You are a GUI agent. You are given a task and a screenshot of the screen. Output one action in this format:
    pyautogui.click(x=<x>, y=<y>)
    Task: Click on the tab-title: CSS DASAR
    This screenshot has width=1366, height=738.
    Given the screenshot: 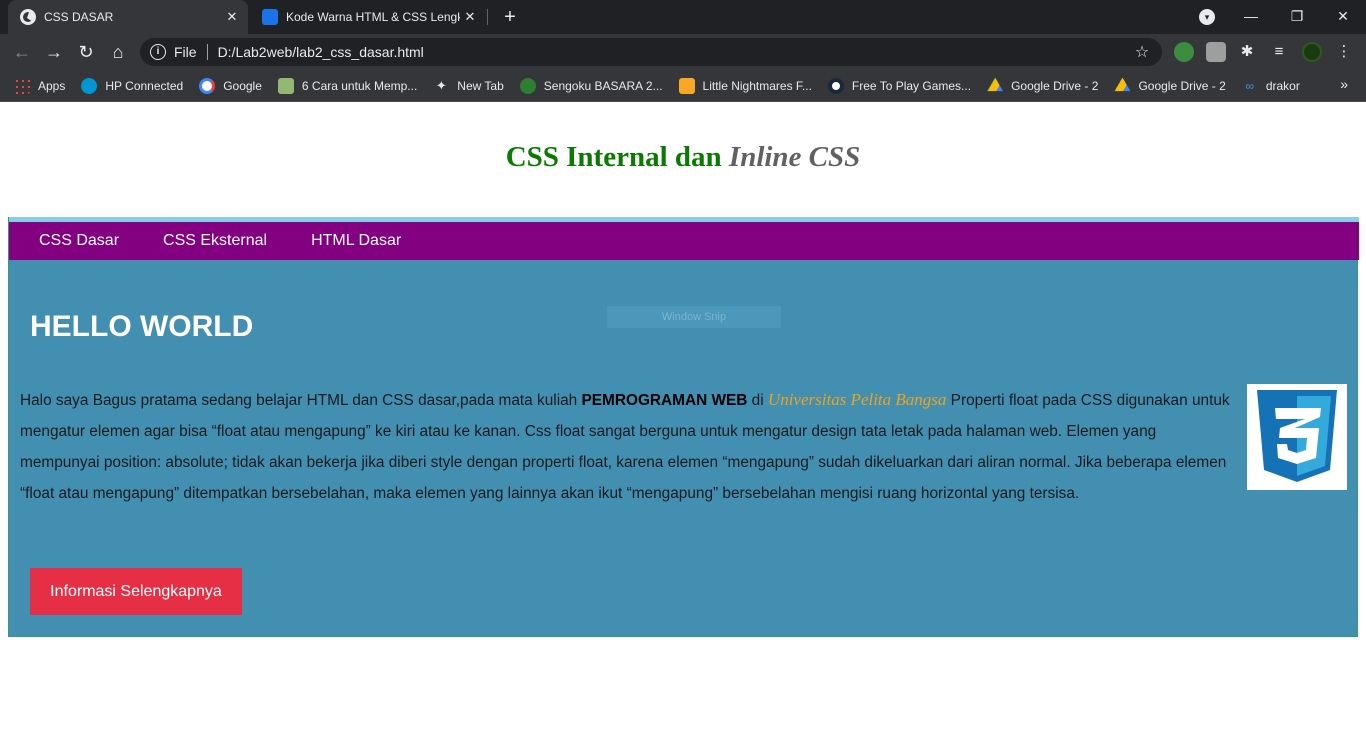 What is the action you would take?
    pyautogui.click(x=79, y=17)
    